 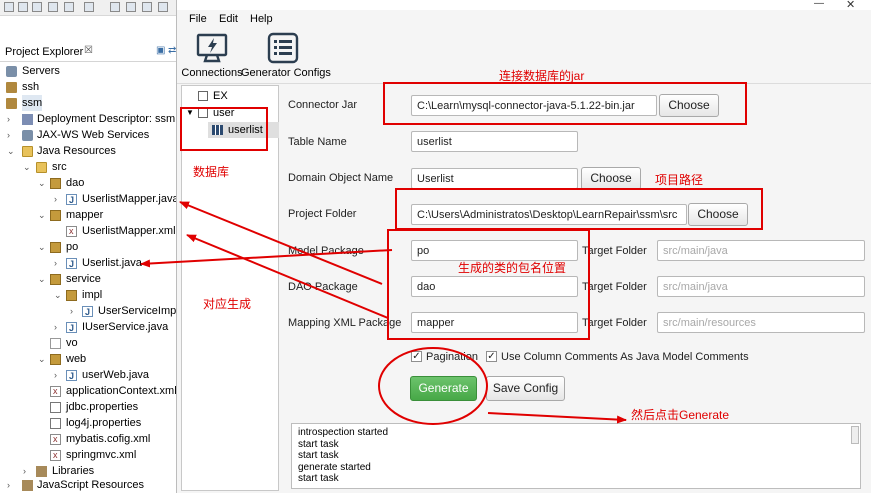 I want to click on column-comments-checkbox: ✓, so click(x=491, y=356).